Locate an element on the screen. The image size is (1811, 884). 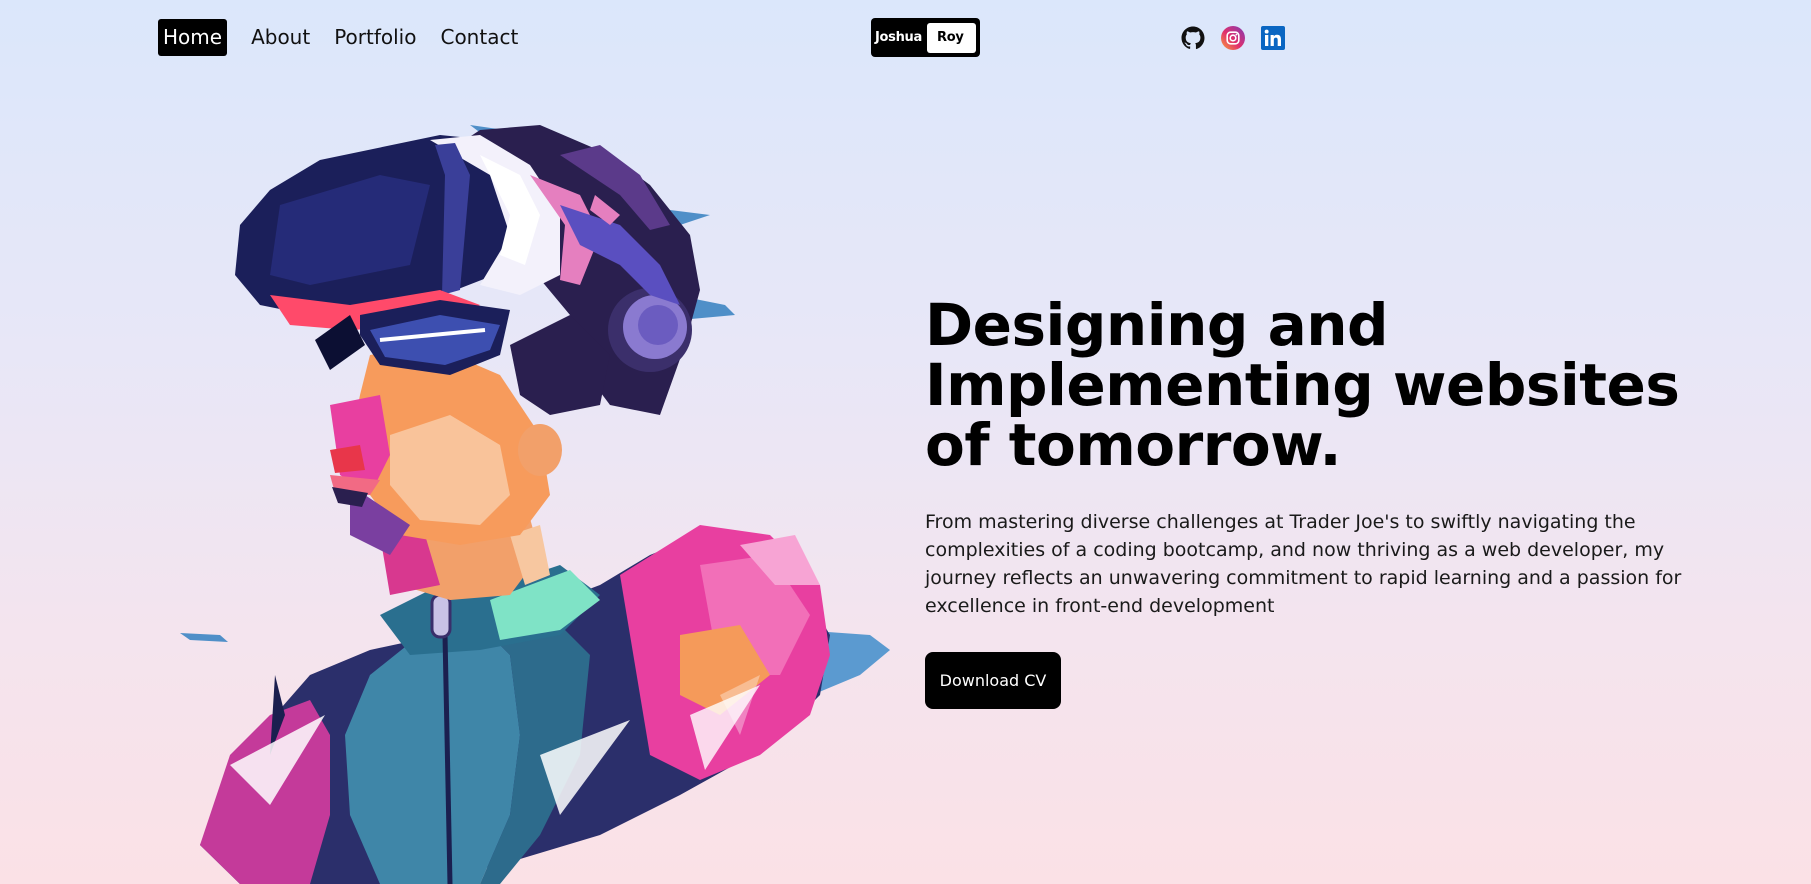
download-cv-button: Download CV is located at coordinates (993, 680).